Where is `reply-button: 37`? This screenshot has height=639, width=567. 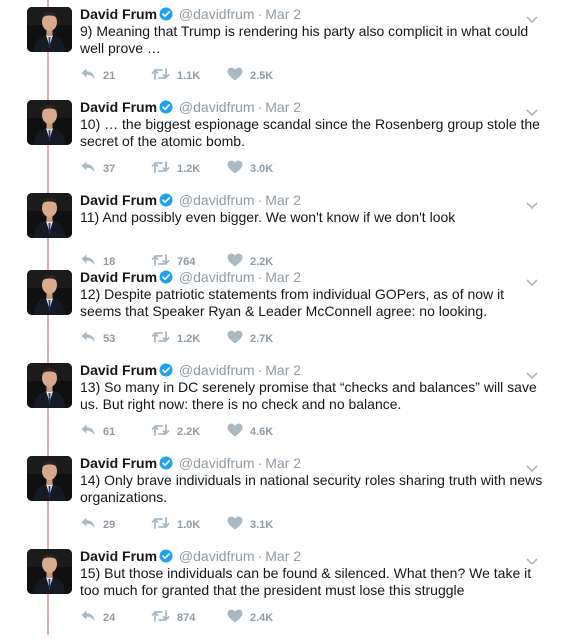 reply-button: 37 is located at coordinates (97, 169).